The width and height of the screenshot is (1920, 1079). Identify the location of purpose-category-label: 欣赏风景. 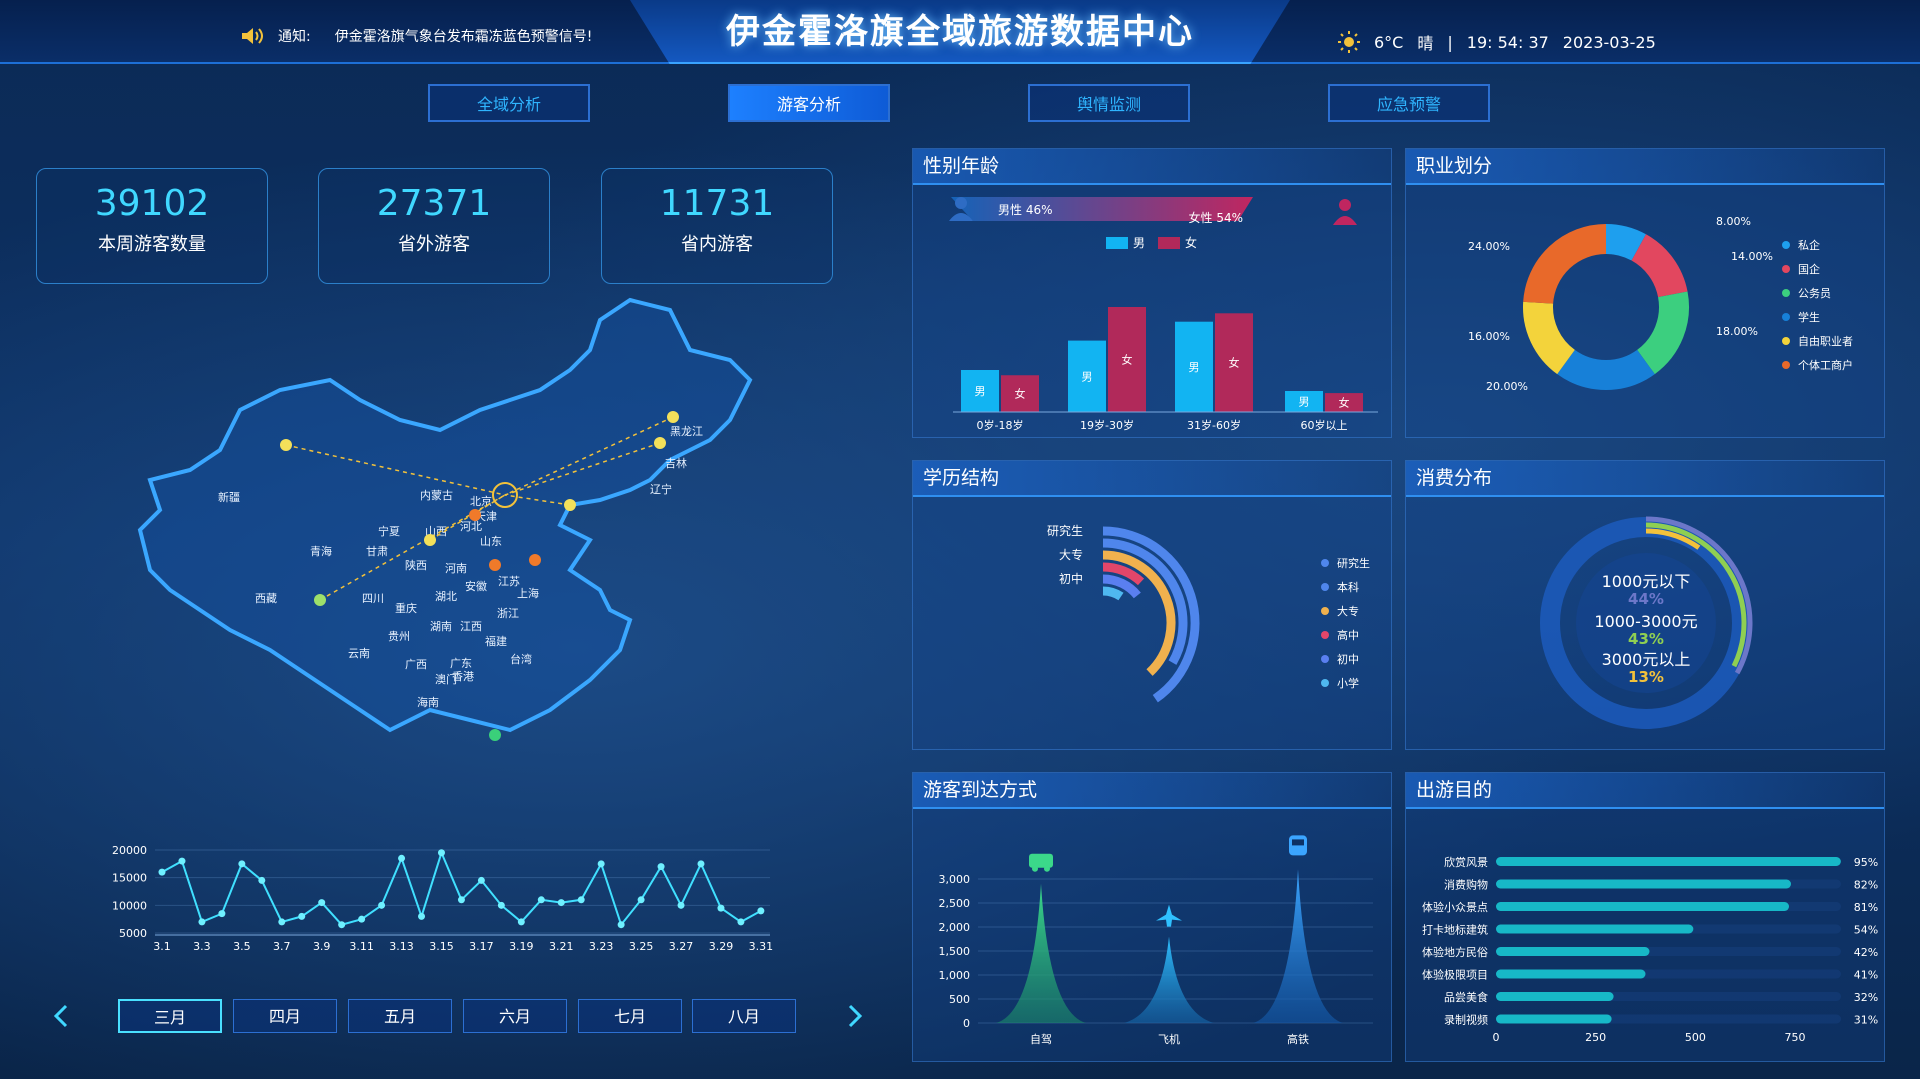
(1466, 862).